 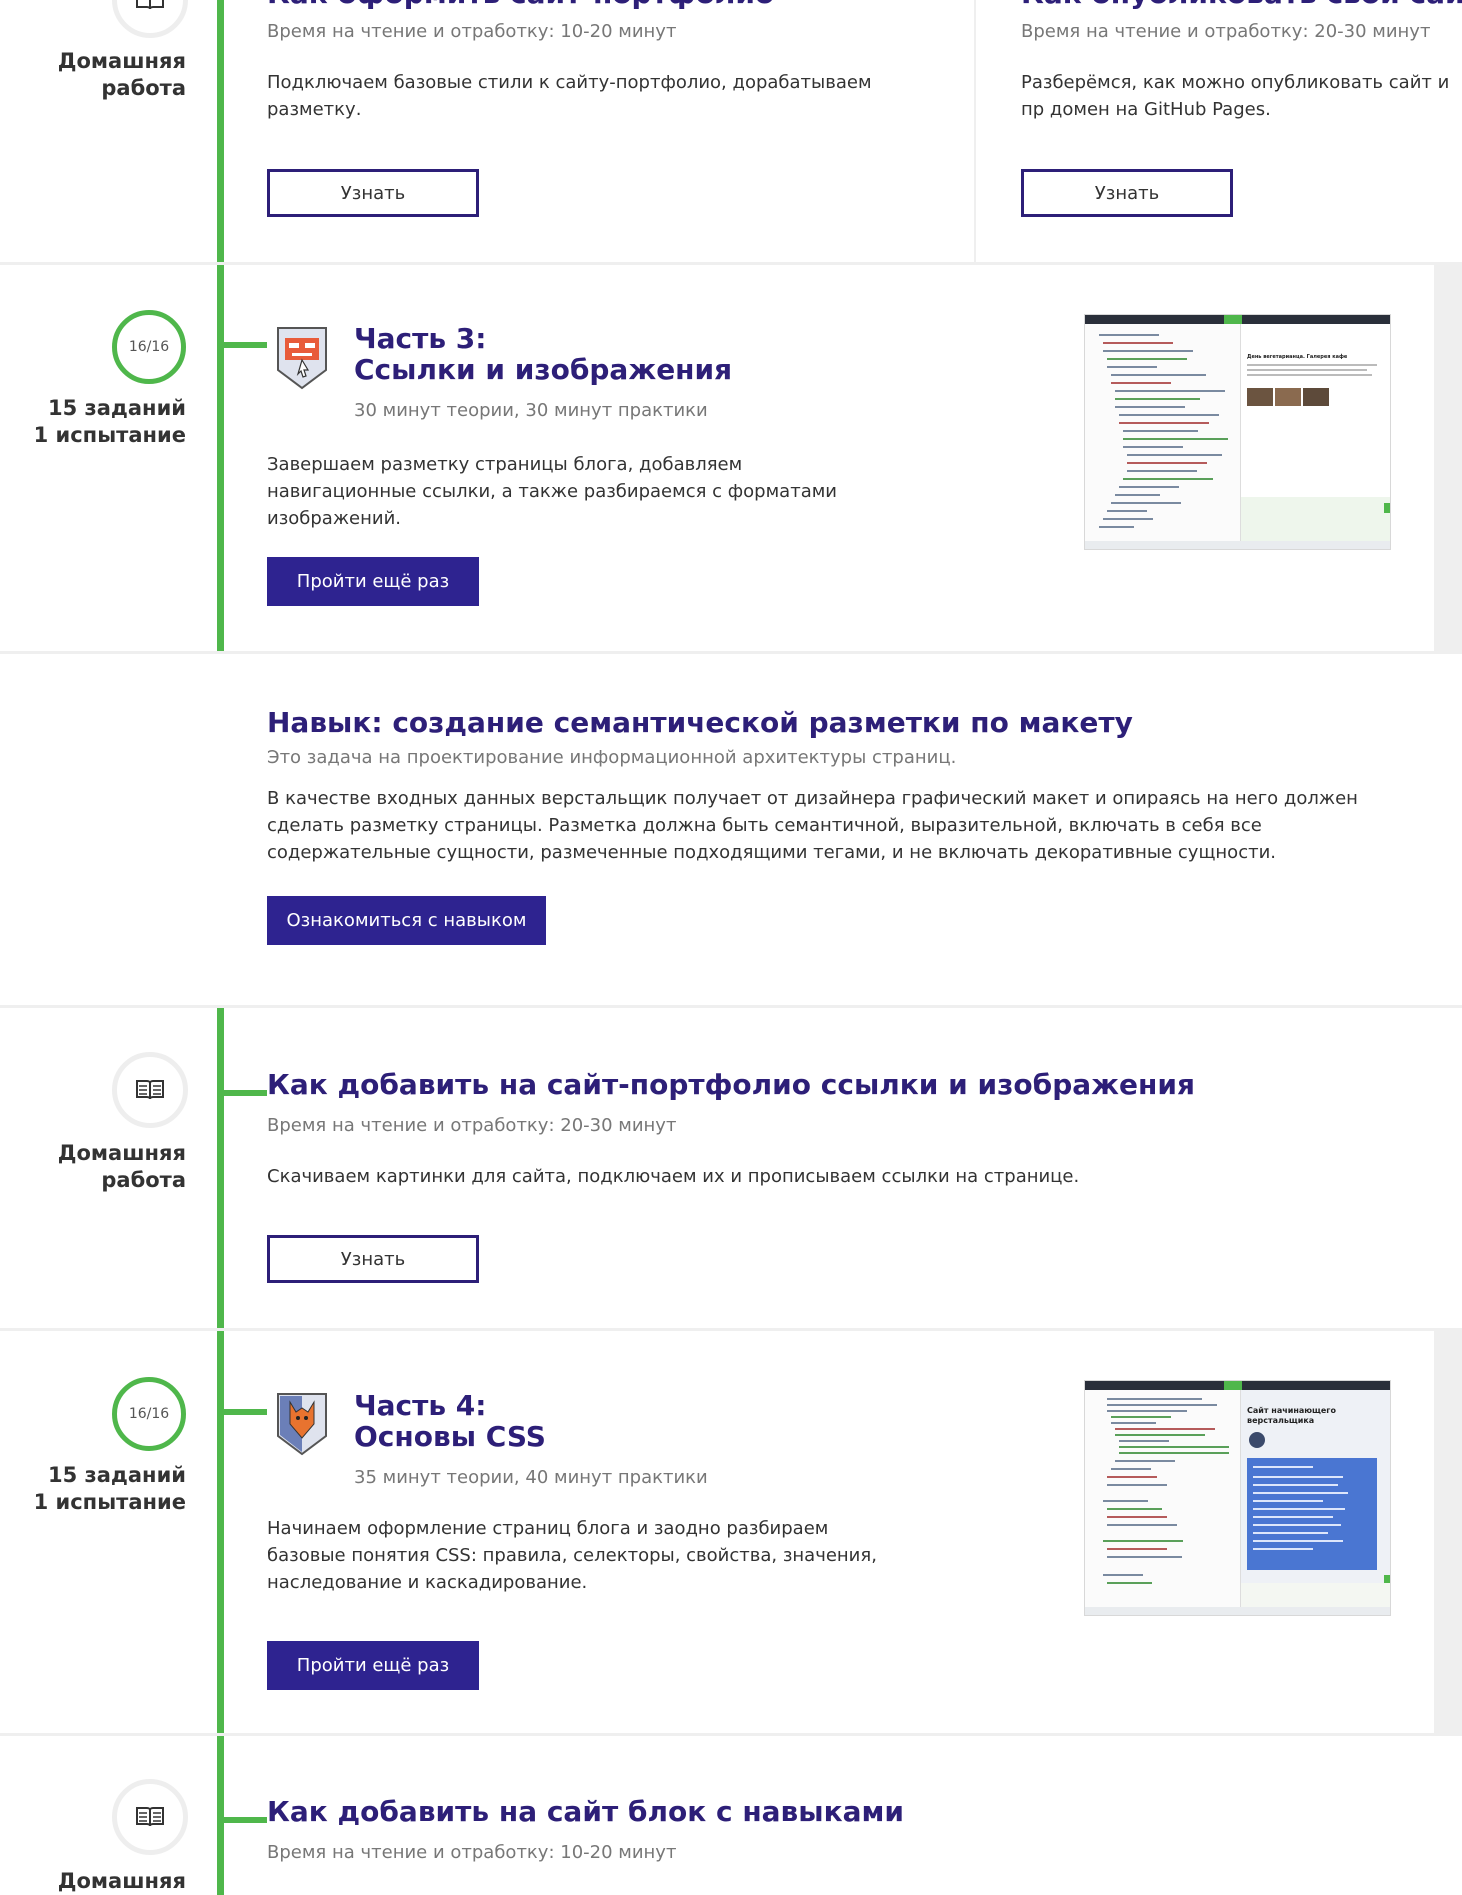 I want to click on homework-title: Как опубликовать свой сайт на, so click(x=1241, y=5).